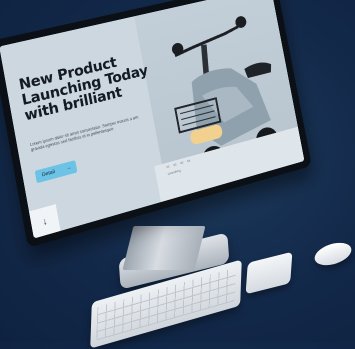 This screenshot has width=355, height=349. What do you see at coordinates (164, 248) in the screenshot?
I see `monitor-stand-neck` at bounding box center [164, 248].